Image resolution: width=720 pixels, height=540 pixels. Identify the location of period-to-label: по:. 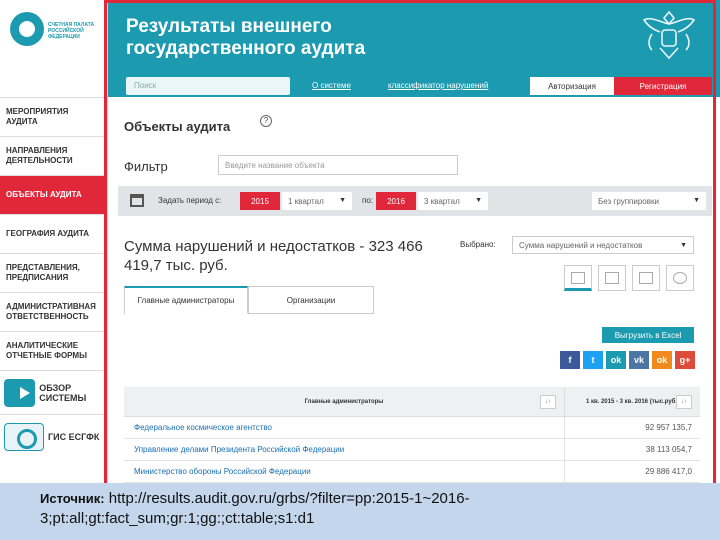
(368, 200).